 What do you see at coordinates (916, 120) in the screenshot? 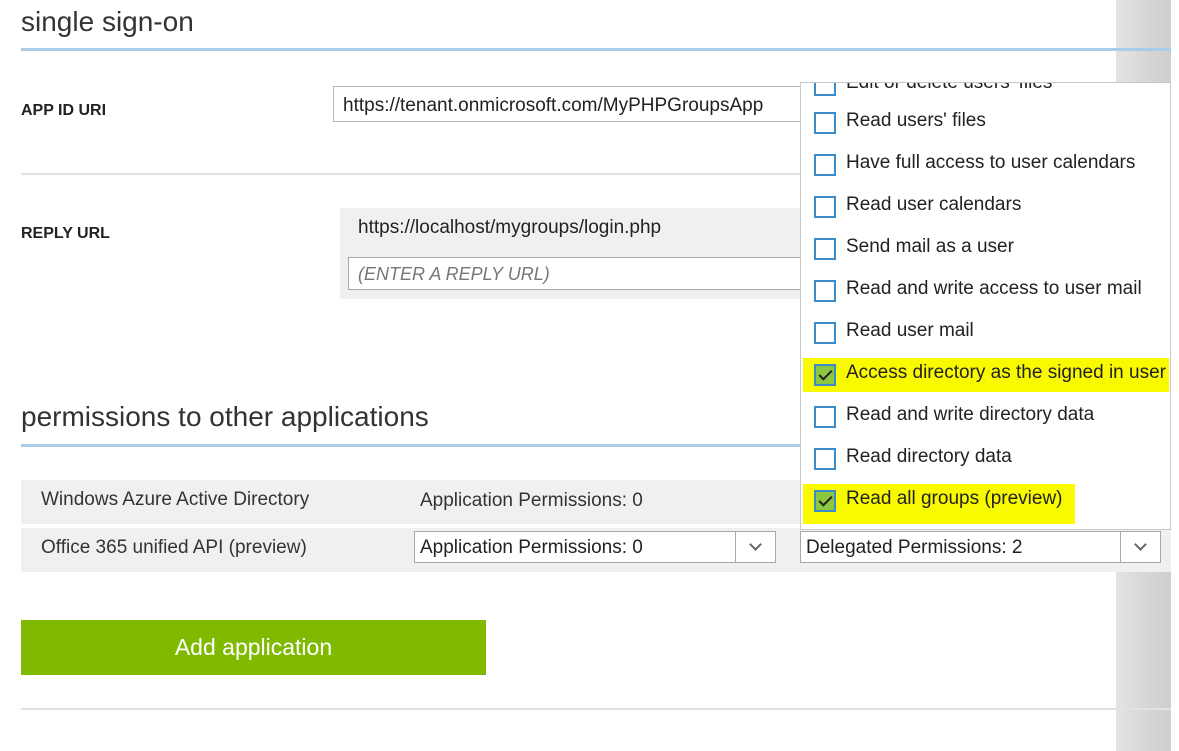
I see `permission-option-label: Read users' files` at bounding box center [916, 120].